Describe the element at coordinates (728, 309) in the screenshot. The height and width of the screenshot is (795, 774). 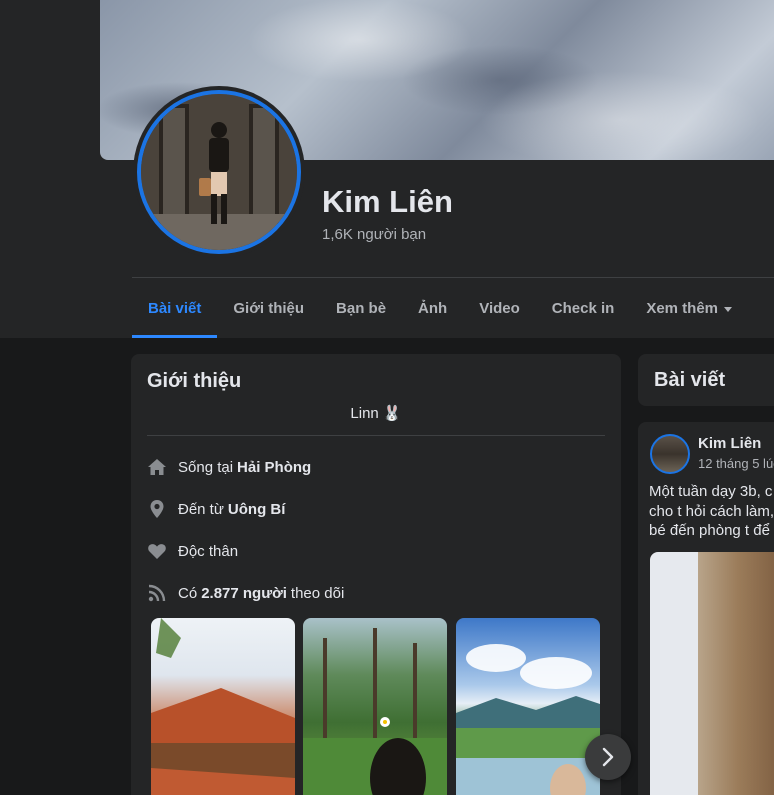
I see `caret-down-icon` at that location.